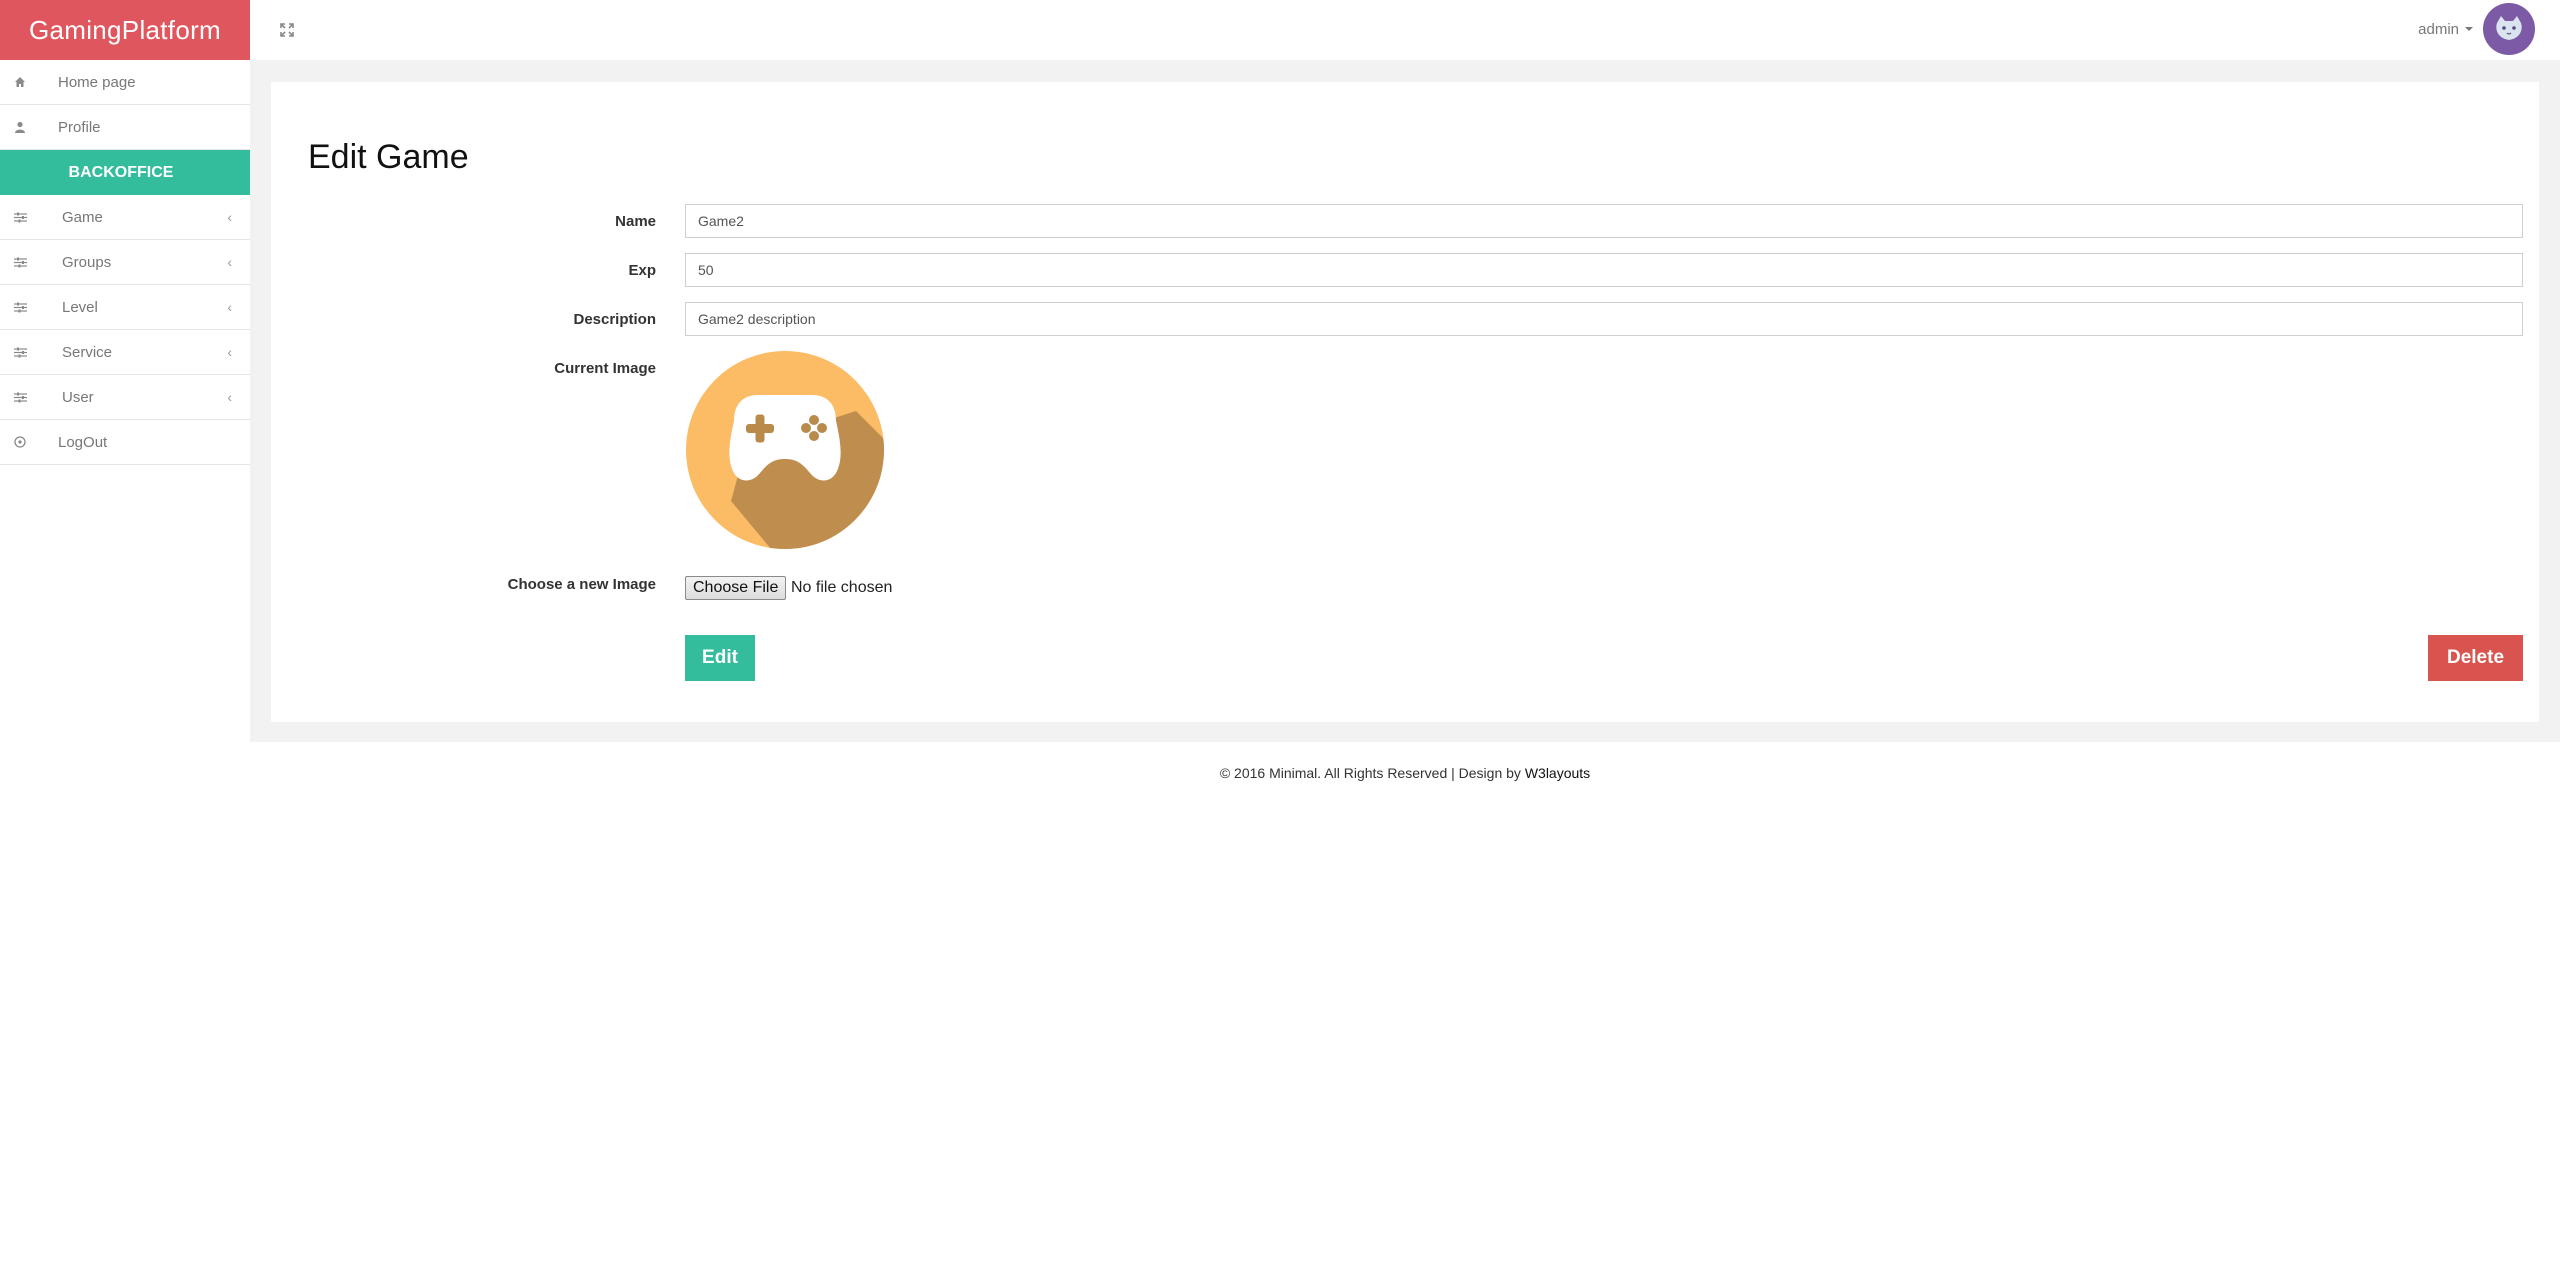  What do you see at coordinates (79, 127) in the screenshot?
I see `sidebar-item-label: Profile` at bounding box center [79, 127].